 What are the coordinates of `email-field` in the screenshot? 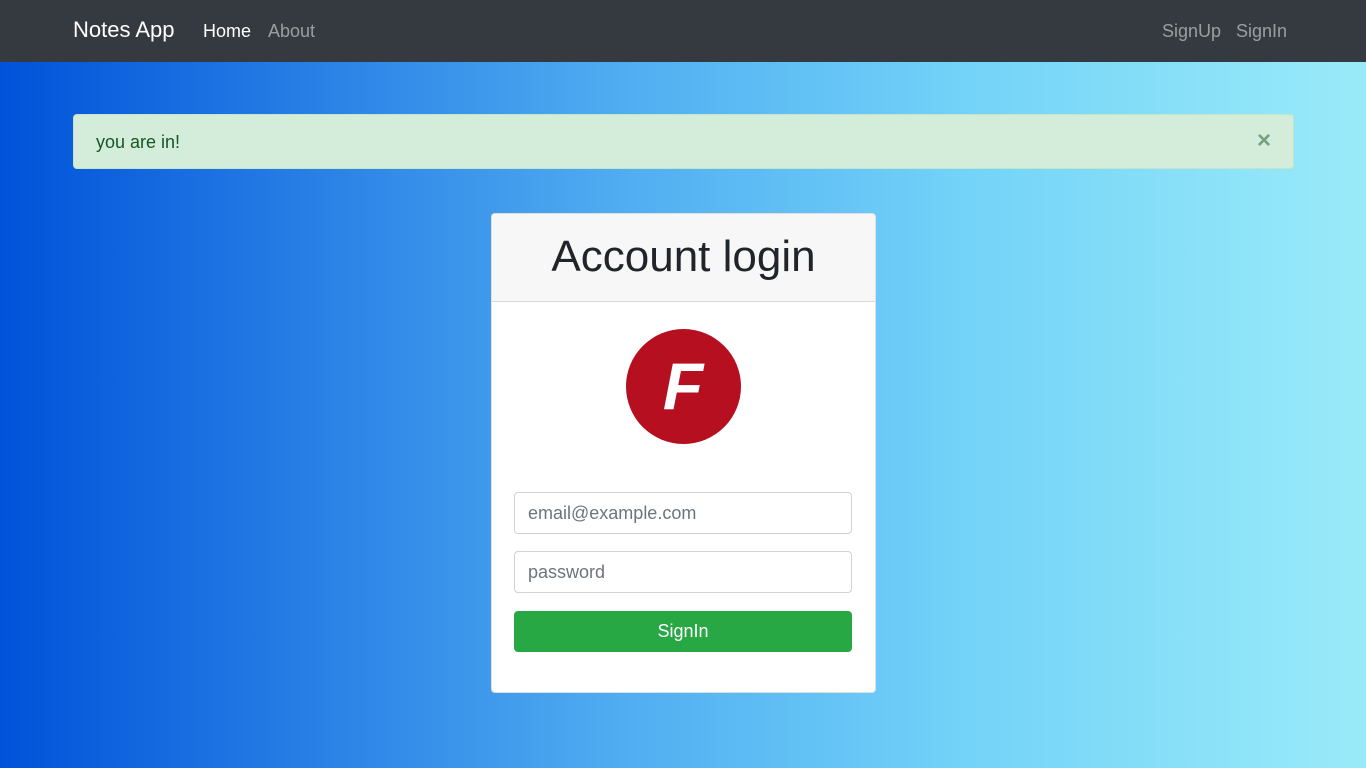 It's located at (683, 513).